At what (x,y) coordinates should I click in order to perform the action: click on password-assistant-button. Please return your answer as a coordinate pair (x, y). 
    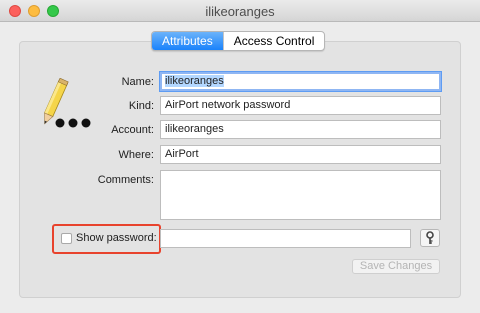
    Looking at the image, I should click on (430, 238).